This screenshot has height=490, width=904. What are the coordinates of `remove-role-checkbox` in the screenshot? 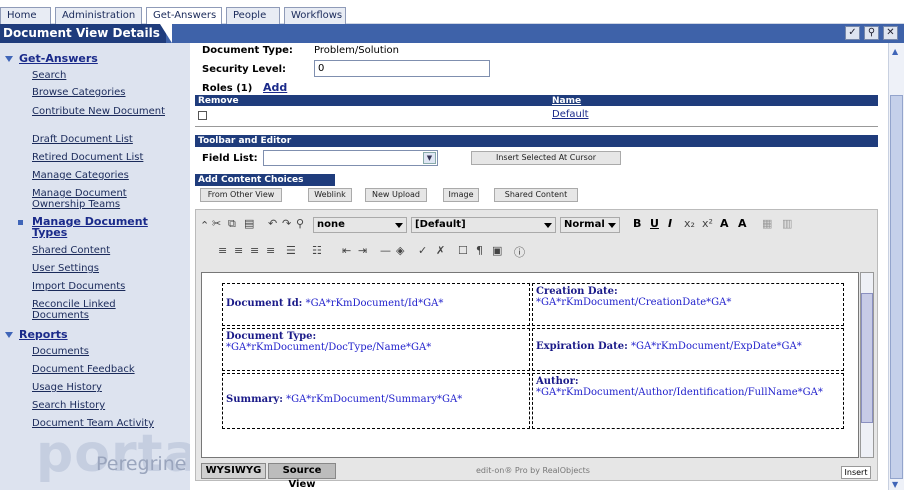 It's located at (202, 115).